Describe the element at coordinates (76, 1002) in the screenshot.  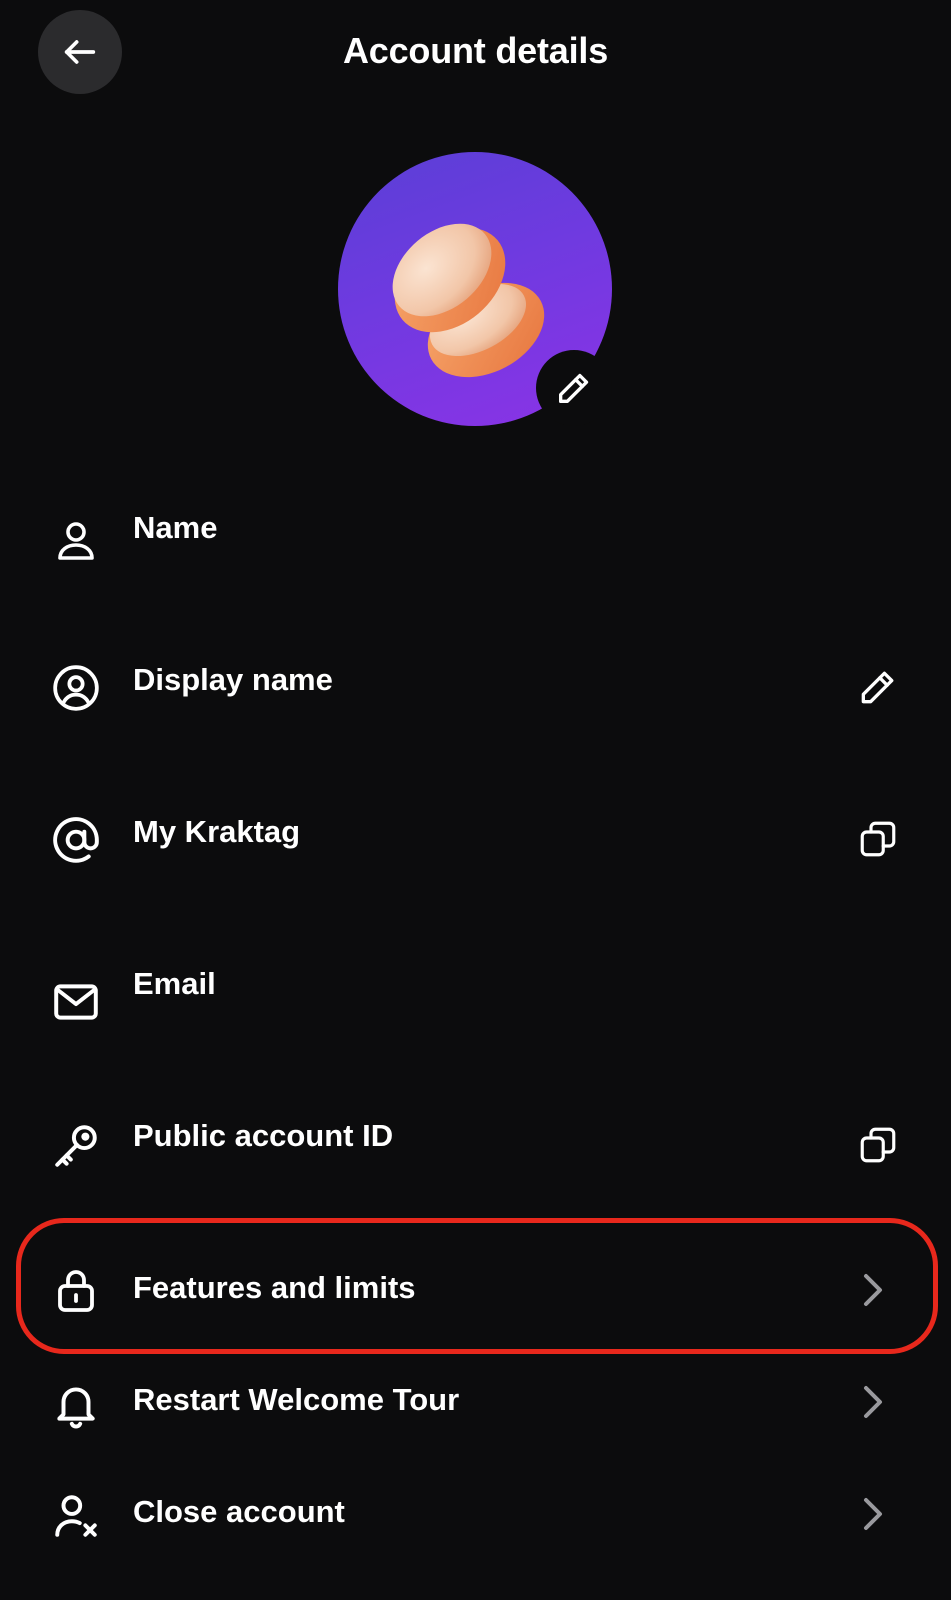
I see `mail-icon` at that location.